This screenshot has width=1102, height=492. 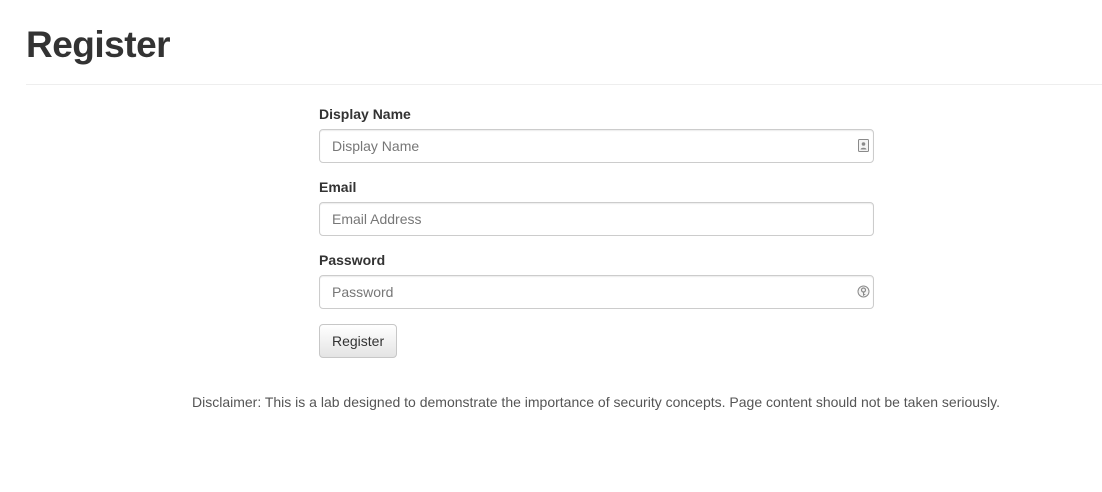 I want to click on password-key-icon, so click(x=863, y=291).